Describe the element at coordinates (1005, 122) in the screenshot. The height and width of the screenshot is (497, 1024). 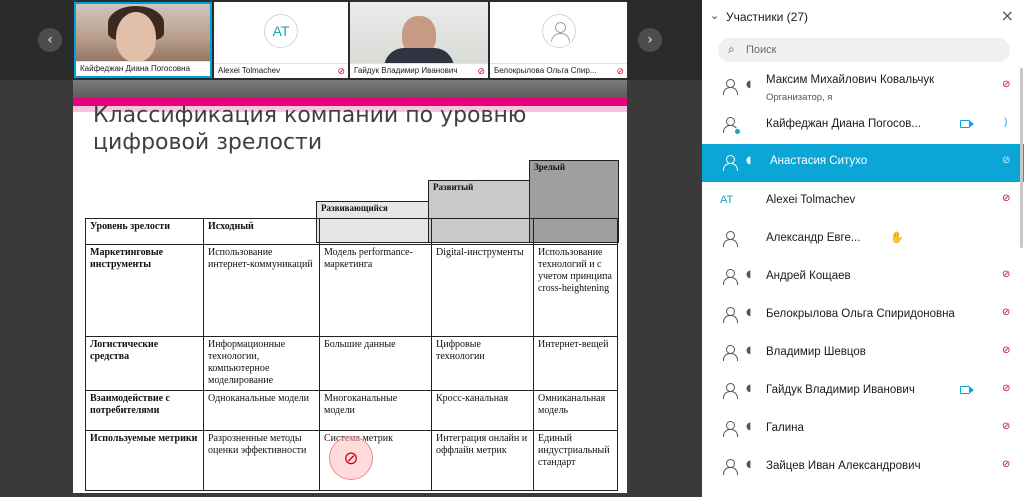
I see `more-icon: )` at that location.